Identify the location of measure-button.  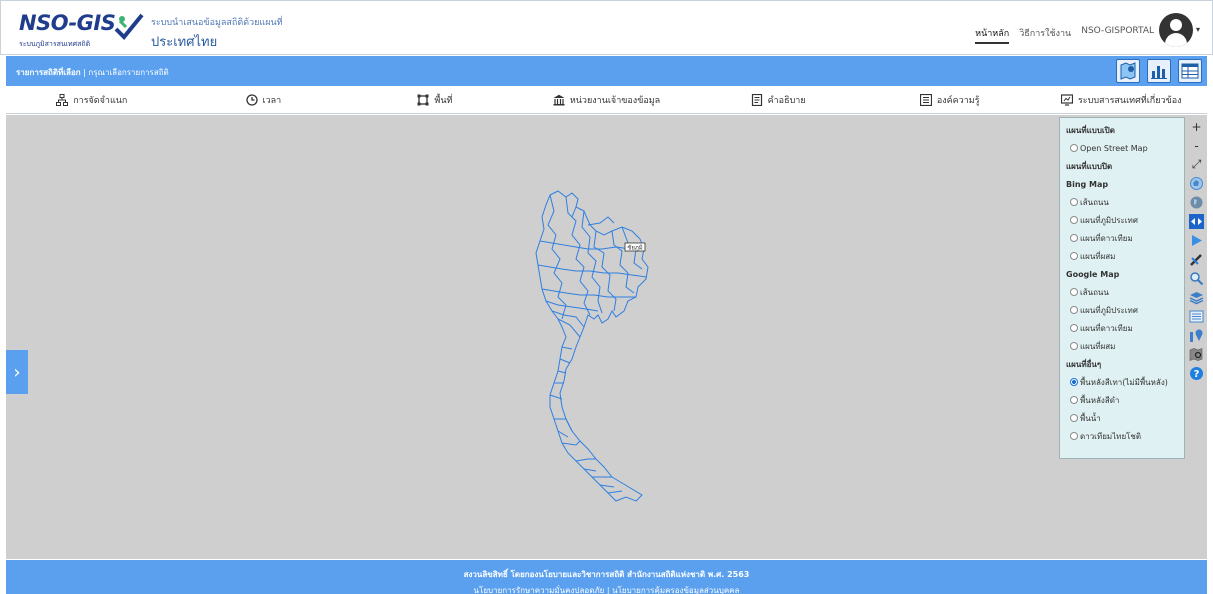
(1196, 259).